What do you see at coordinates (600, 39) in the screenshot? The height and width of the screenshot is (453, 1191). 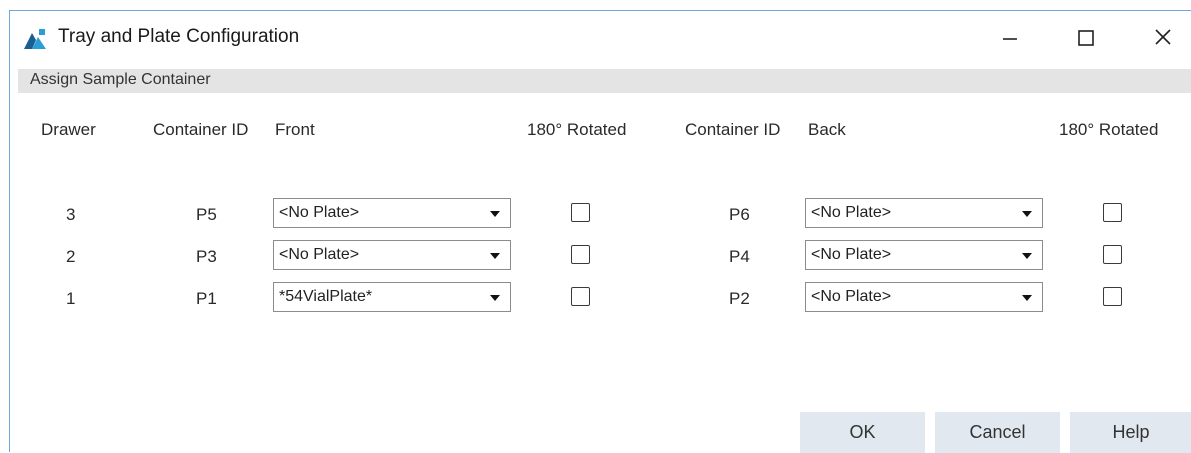 I see `title-bar: Tray and Plate Configuration` at bounding box center [600, 39].